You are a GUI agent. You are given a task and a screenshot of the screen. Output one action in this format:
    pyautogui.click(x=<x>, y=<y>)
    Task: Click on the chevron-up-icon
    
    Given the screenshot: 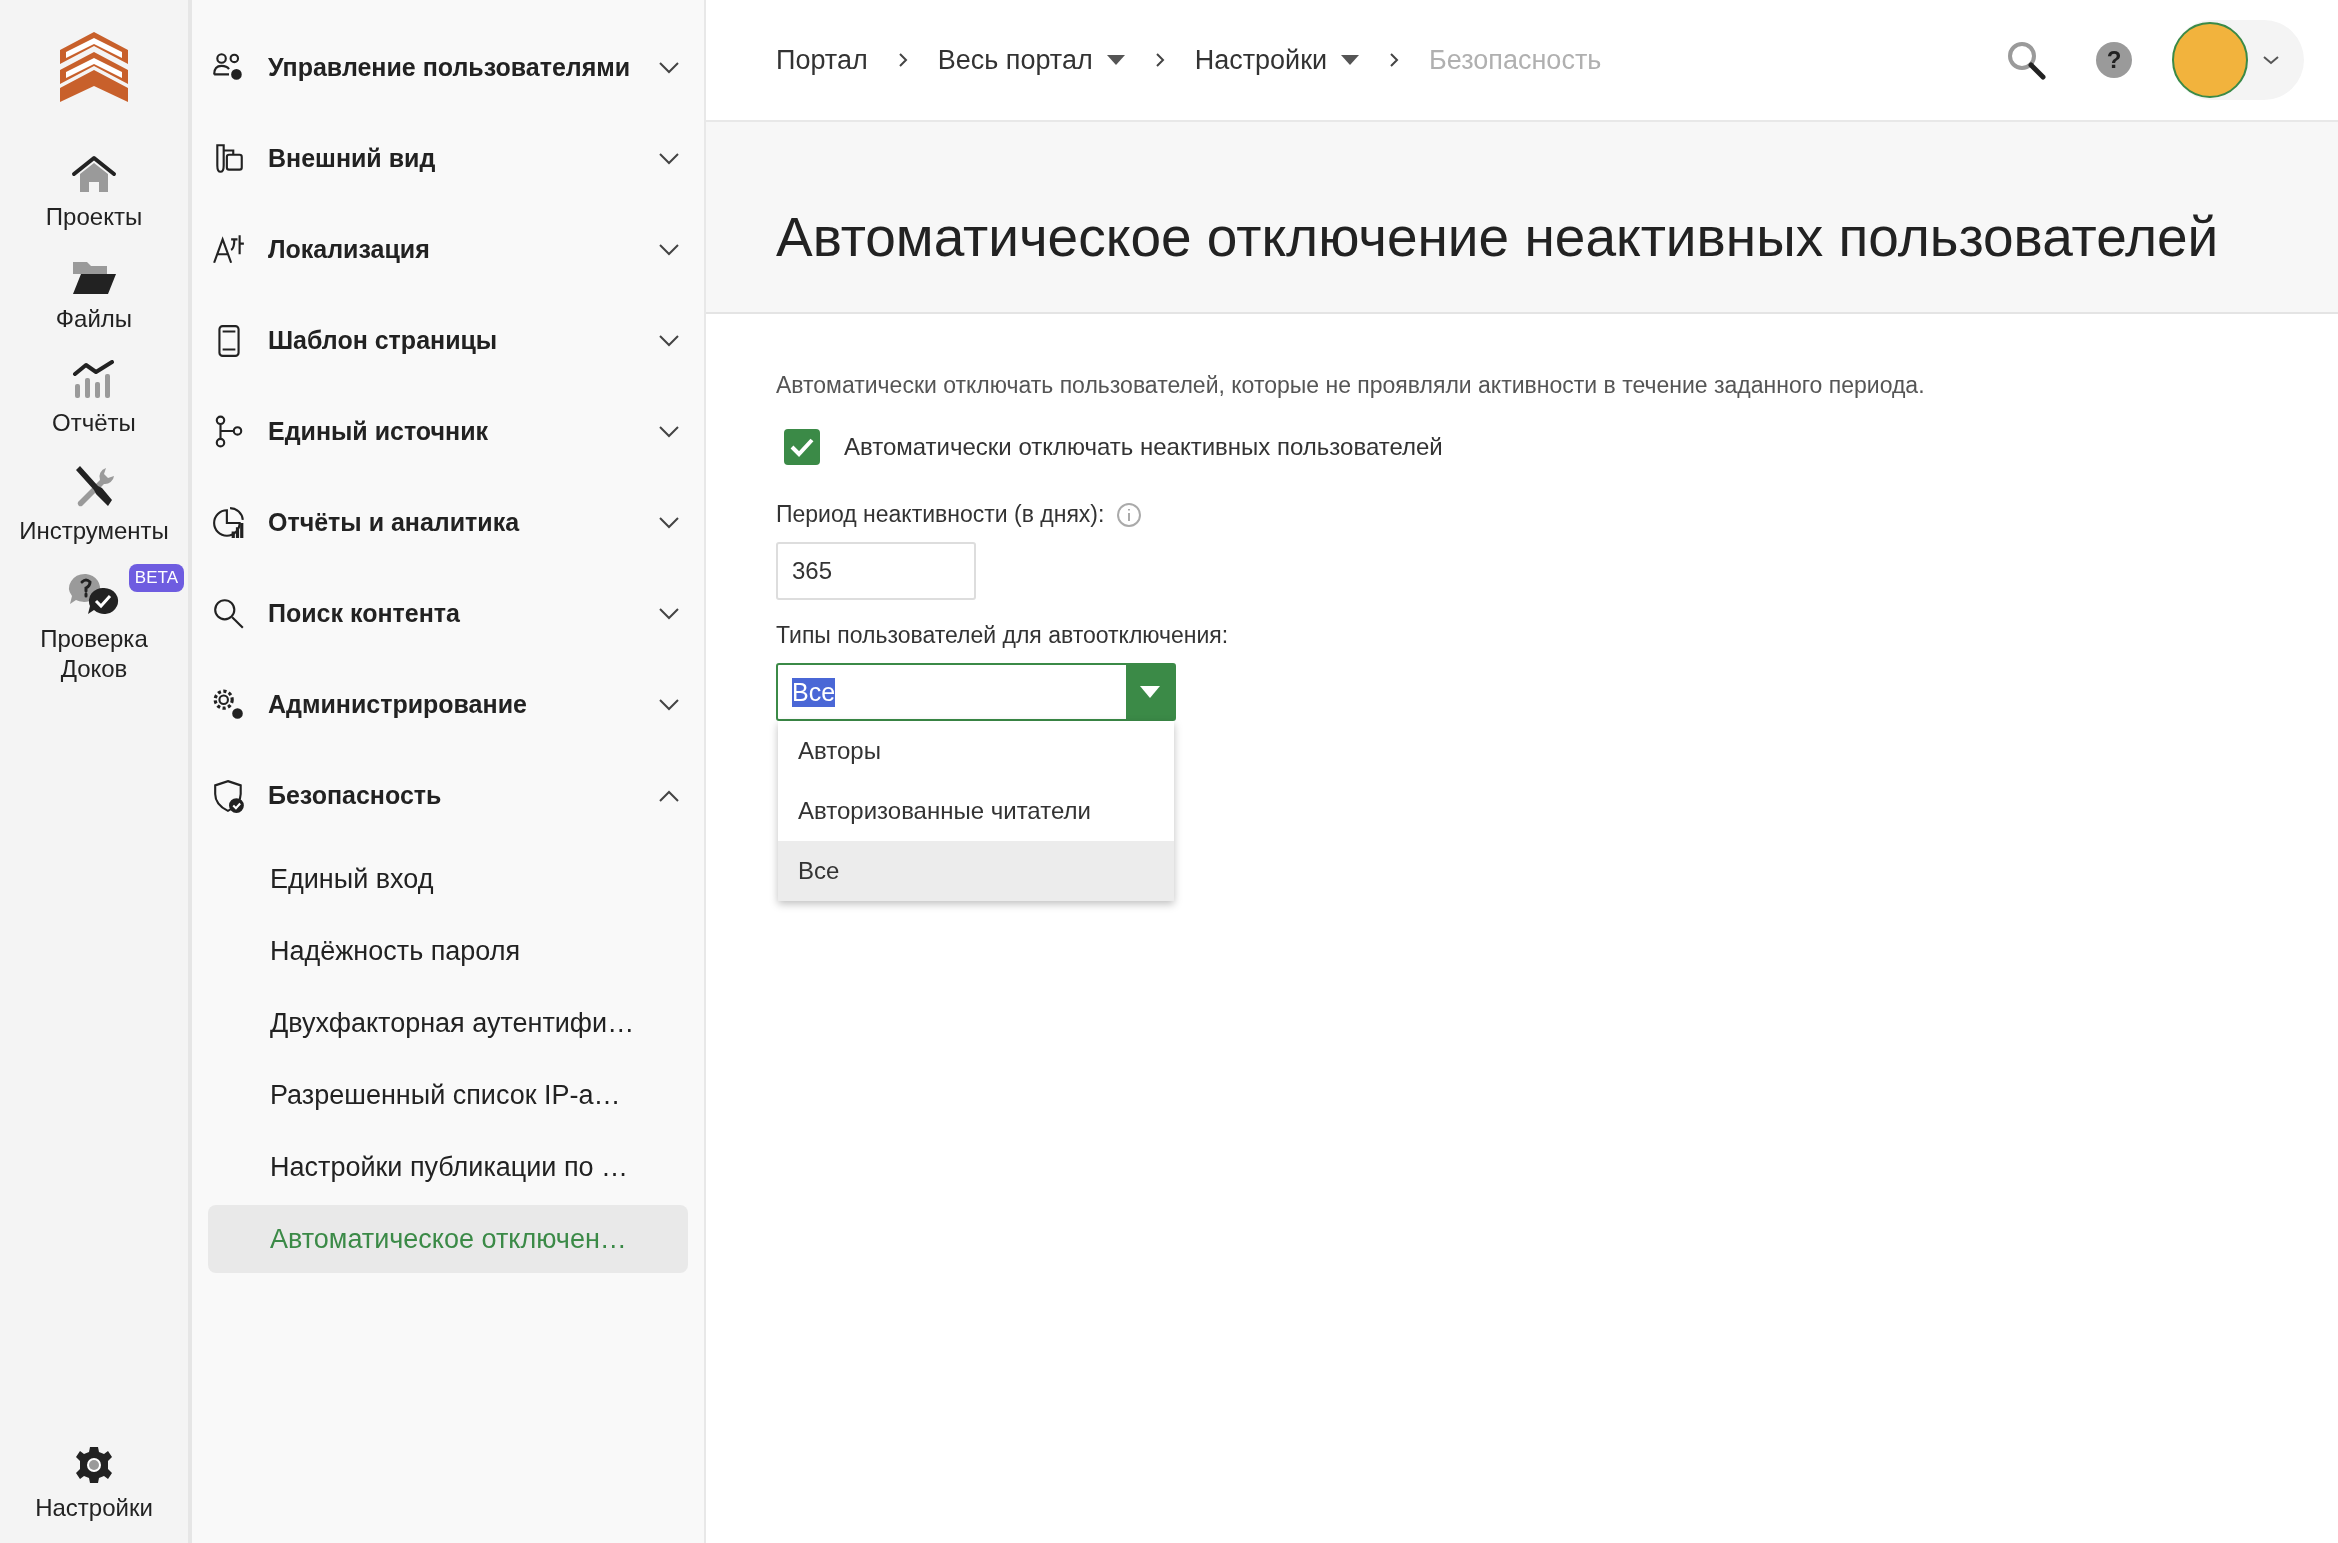 What is the action you would take?
    pyautogui.click(x=669, y=795)
    